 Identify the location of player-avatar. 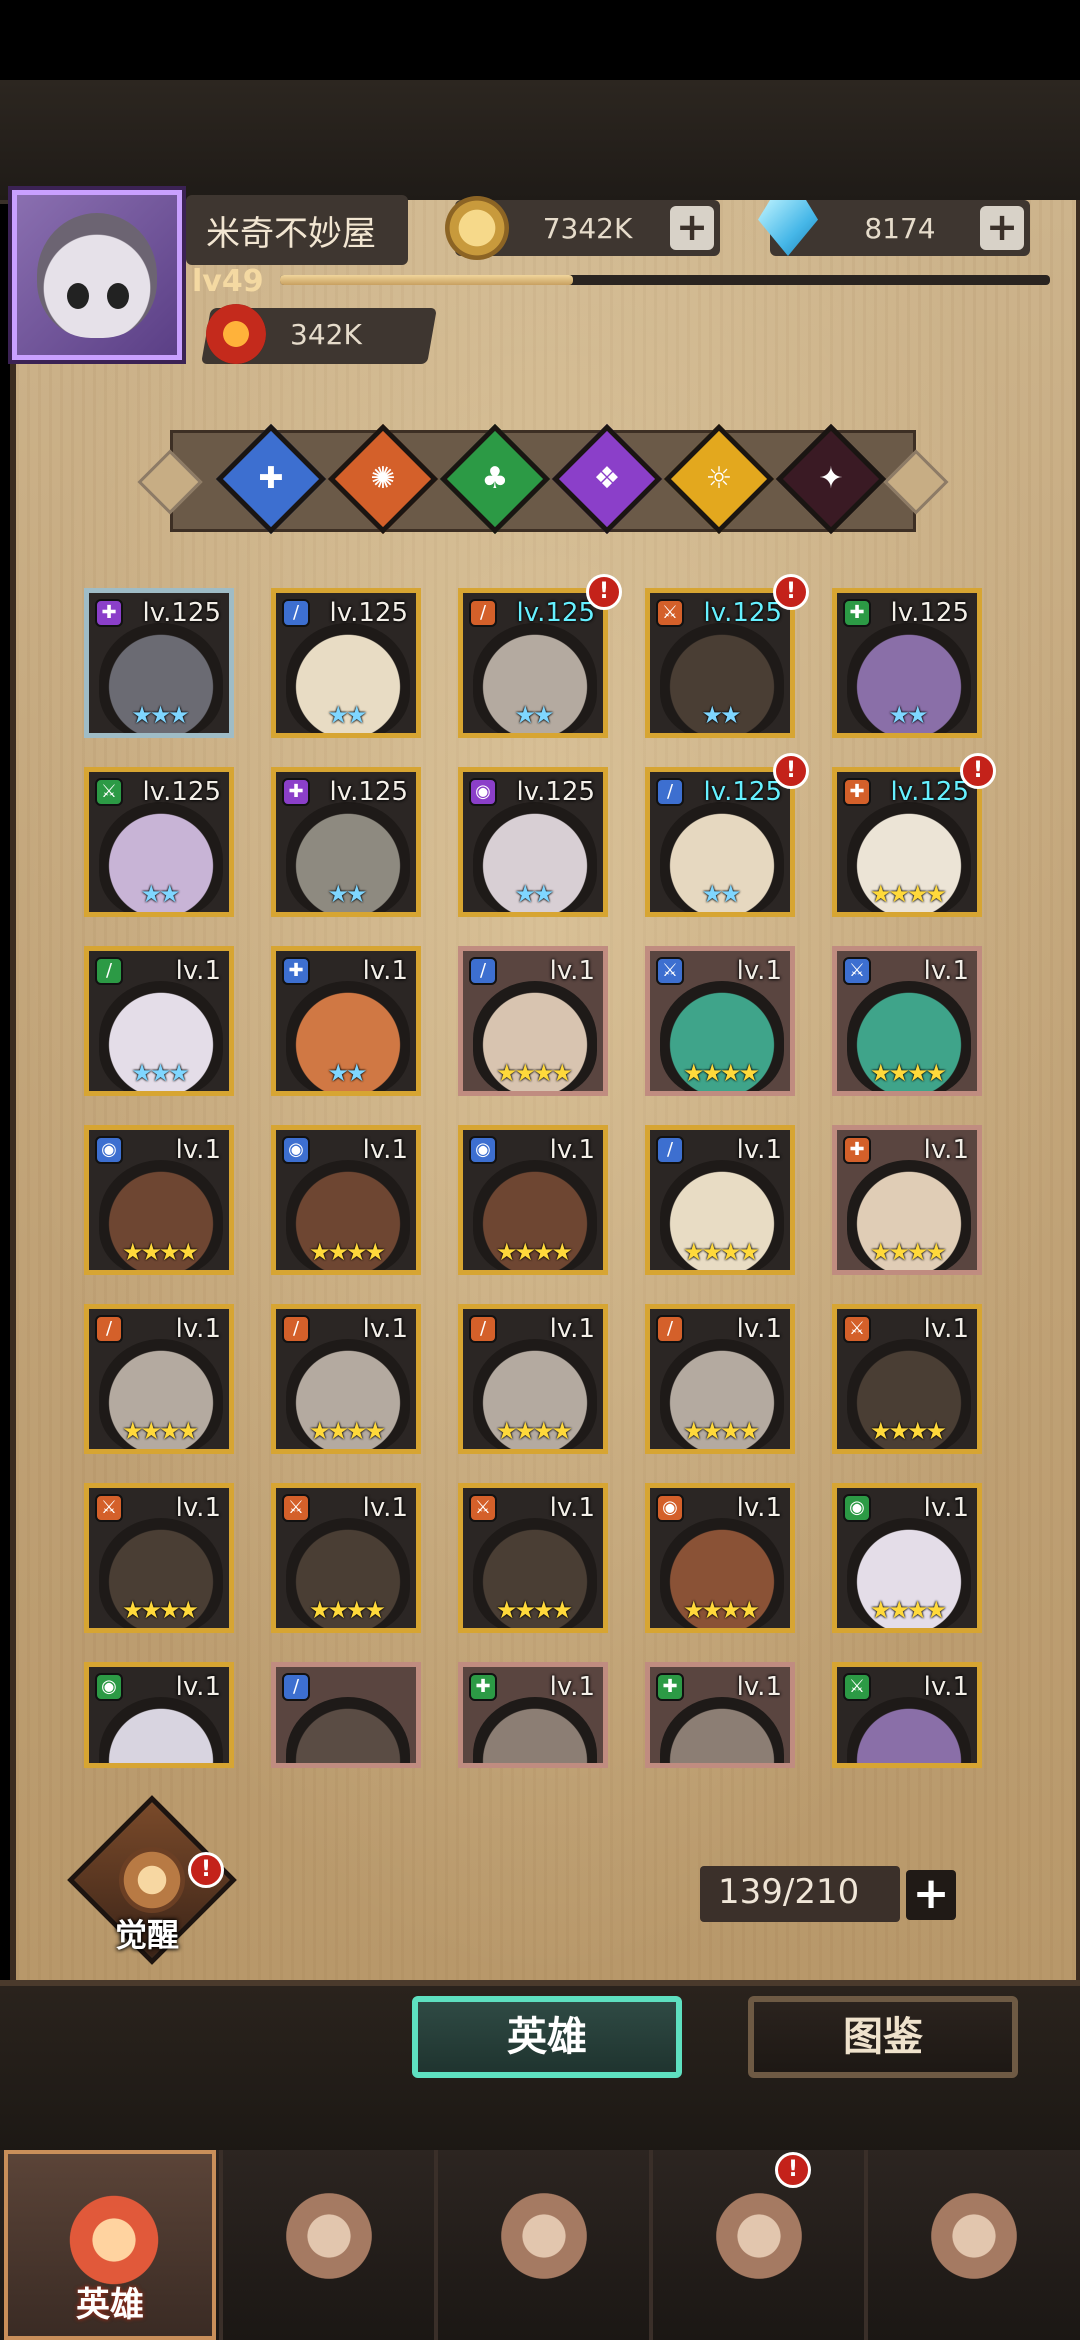
(97, 275).